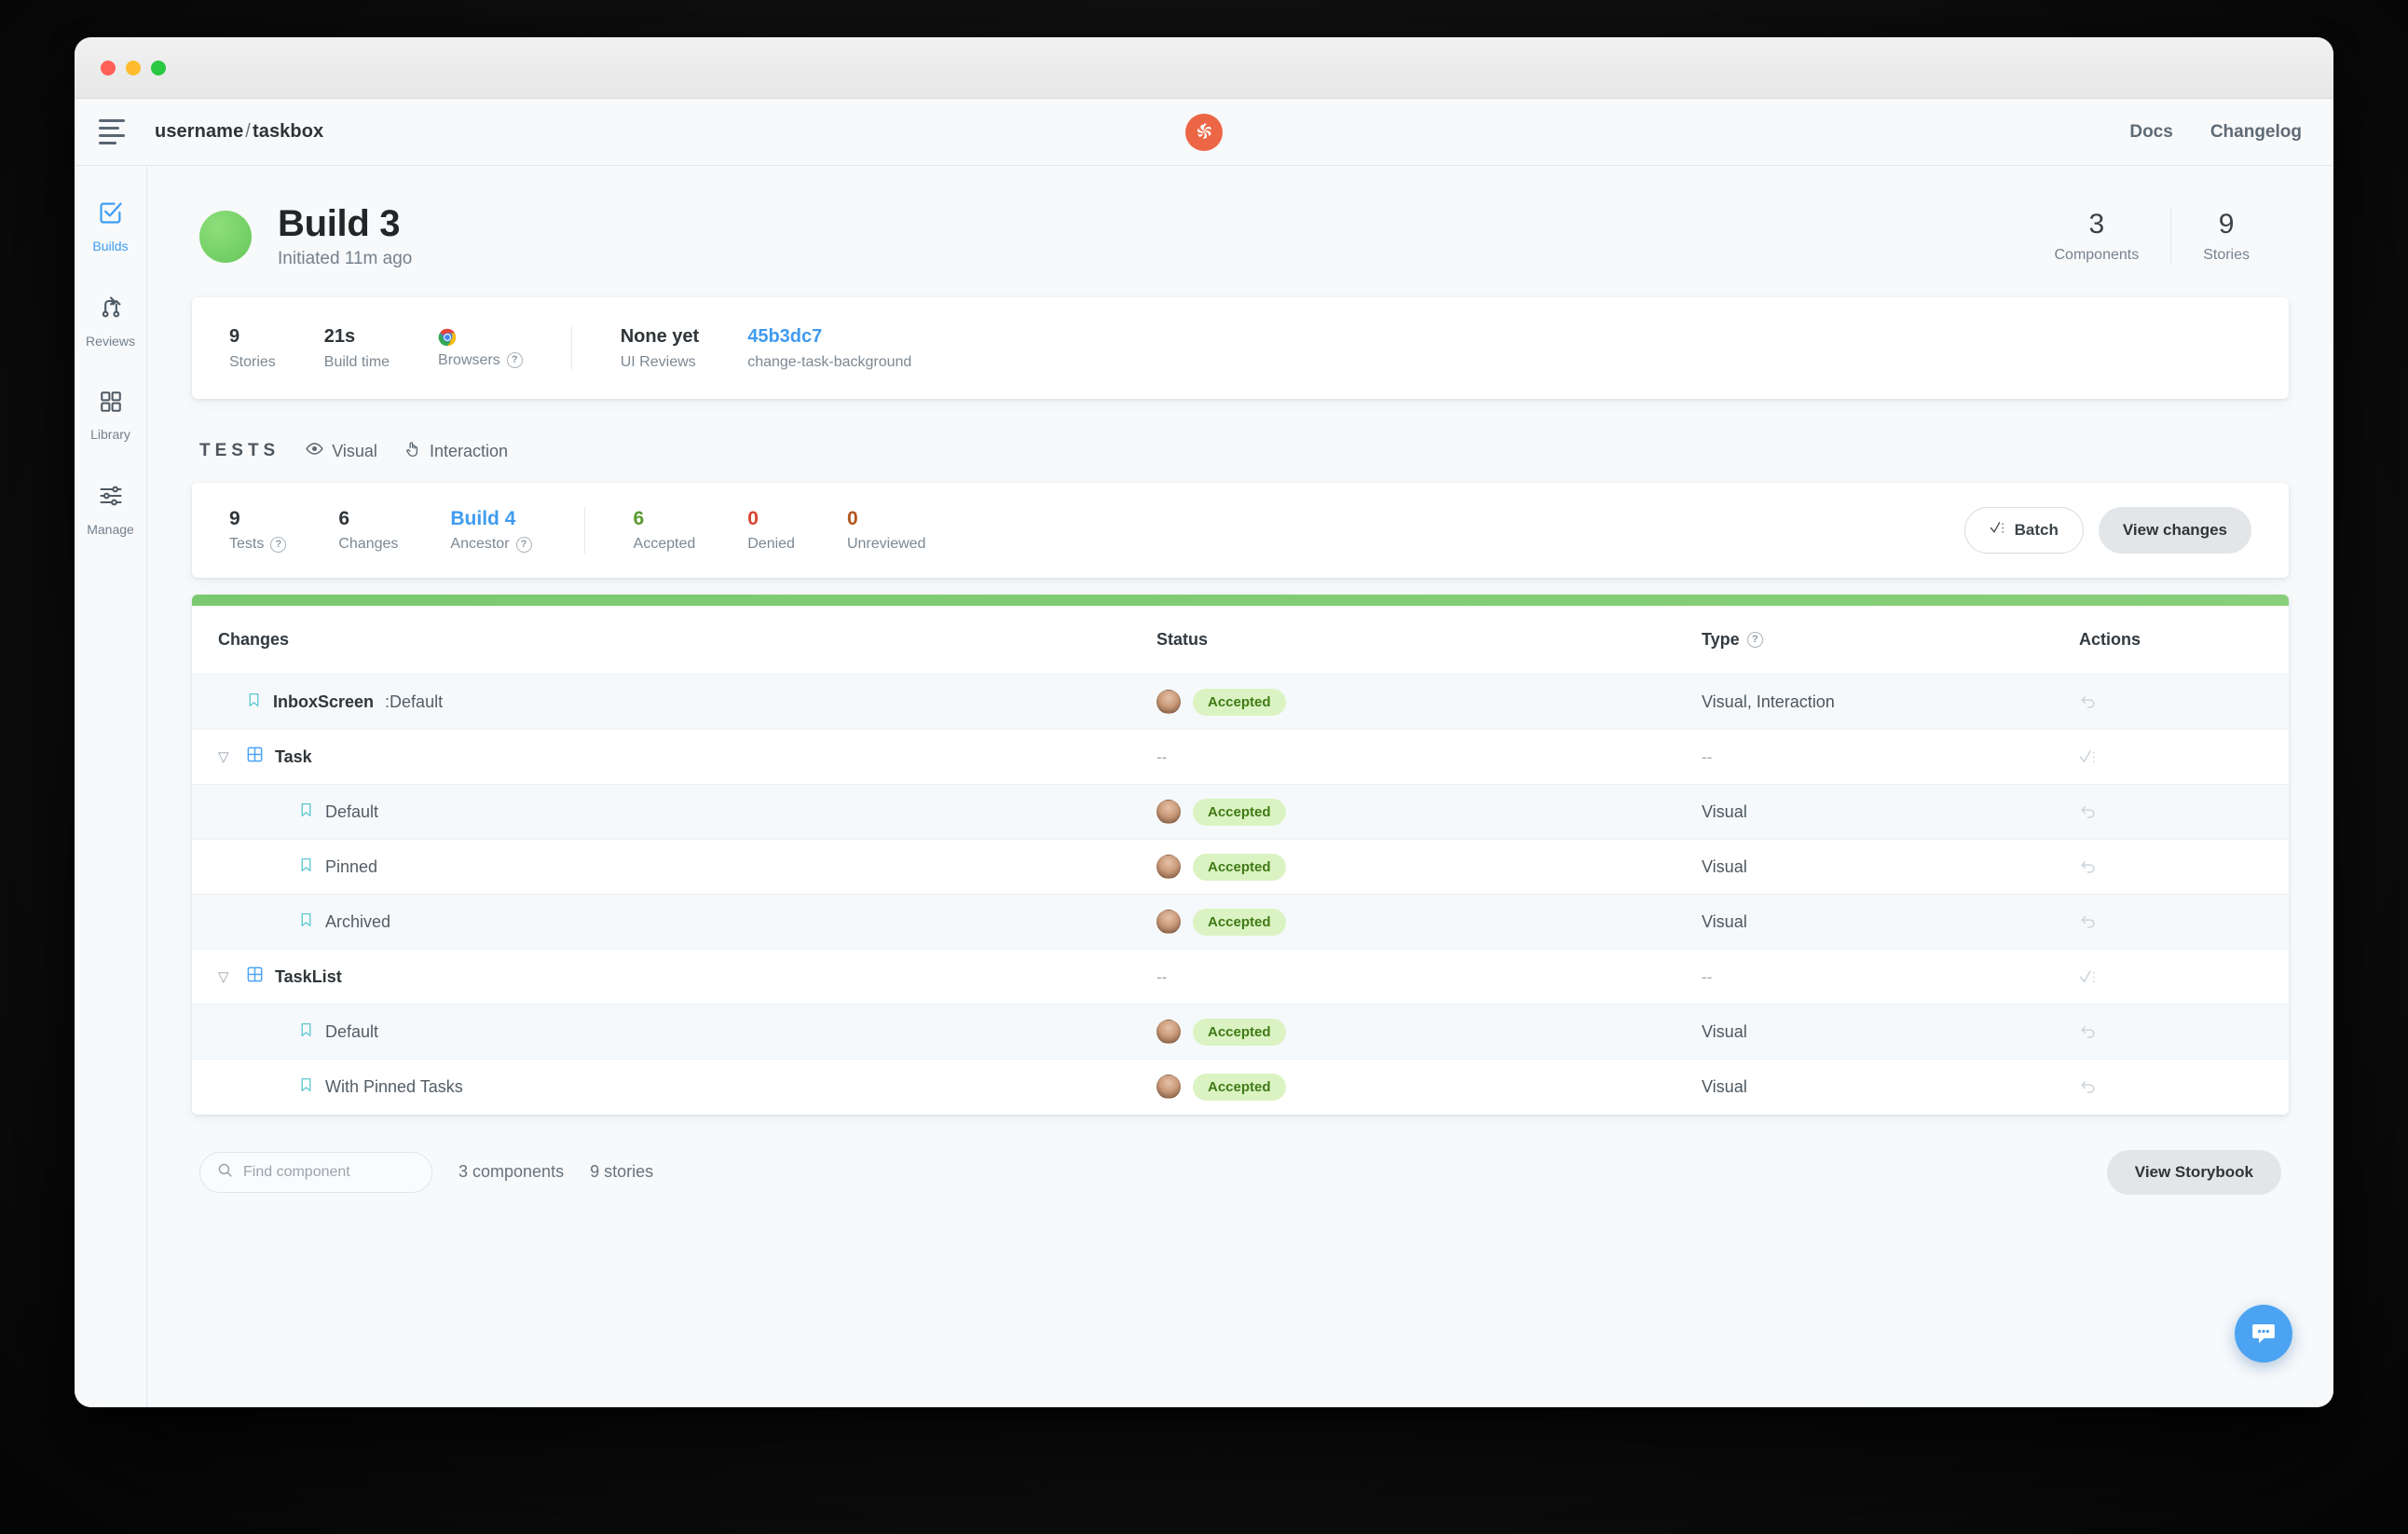  Describe the element at coordinates (2024, 530) in the screenshot. I see `batch-button: Batch` at that location.